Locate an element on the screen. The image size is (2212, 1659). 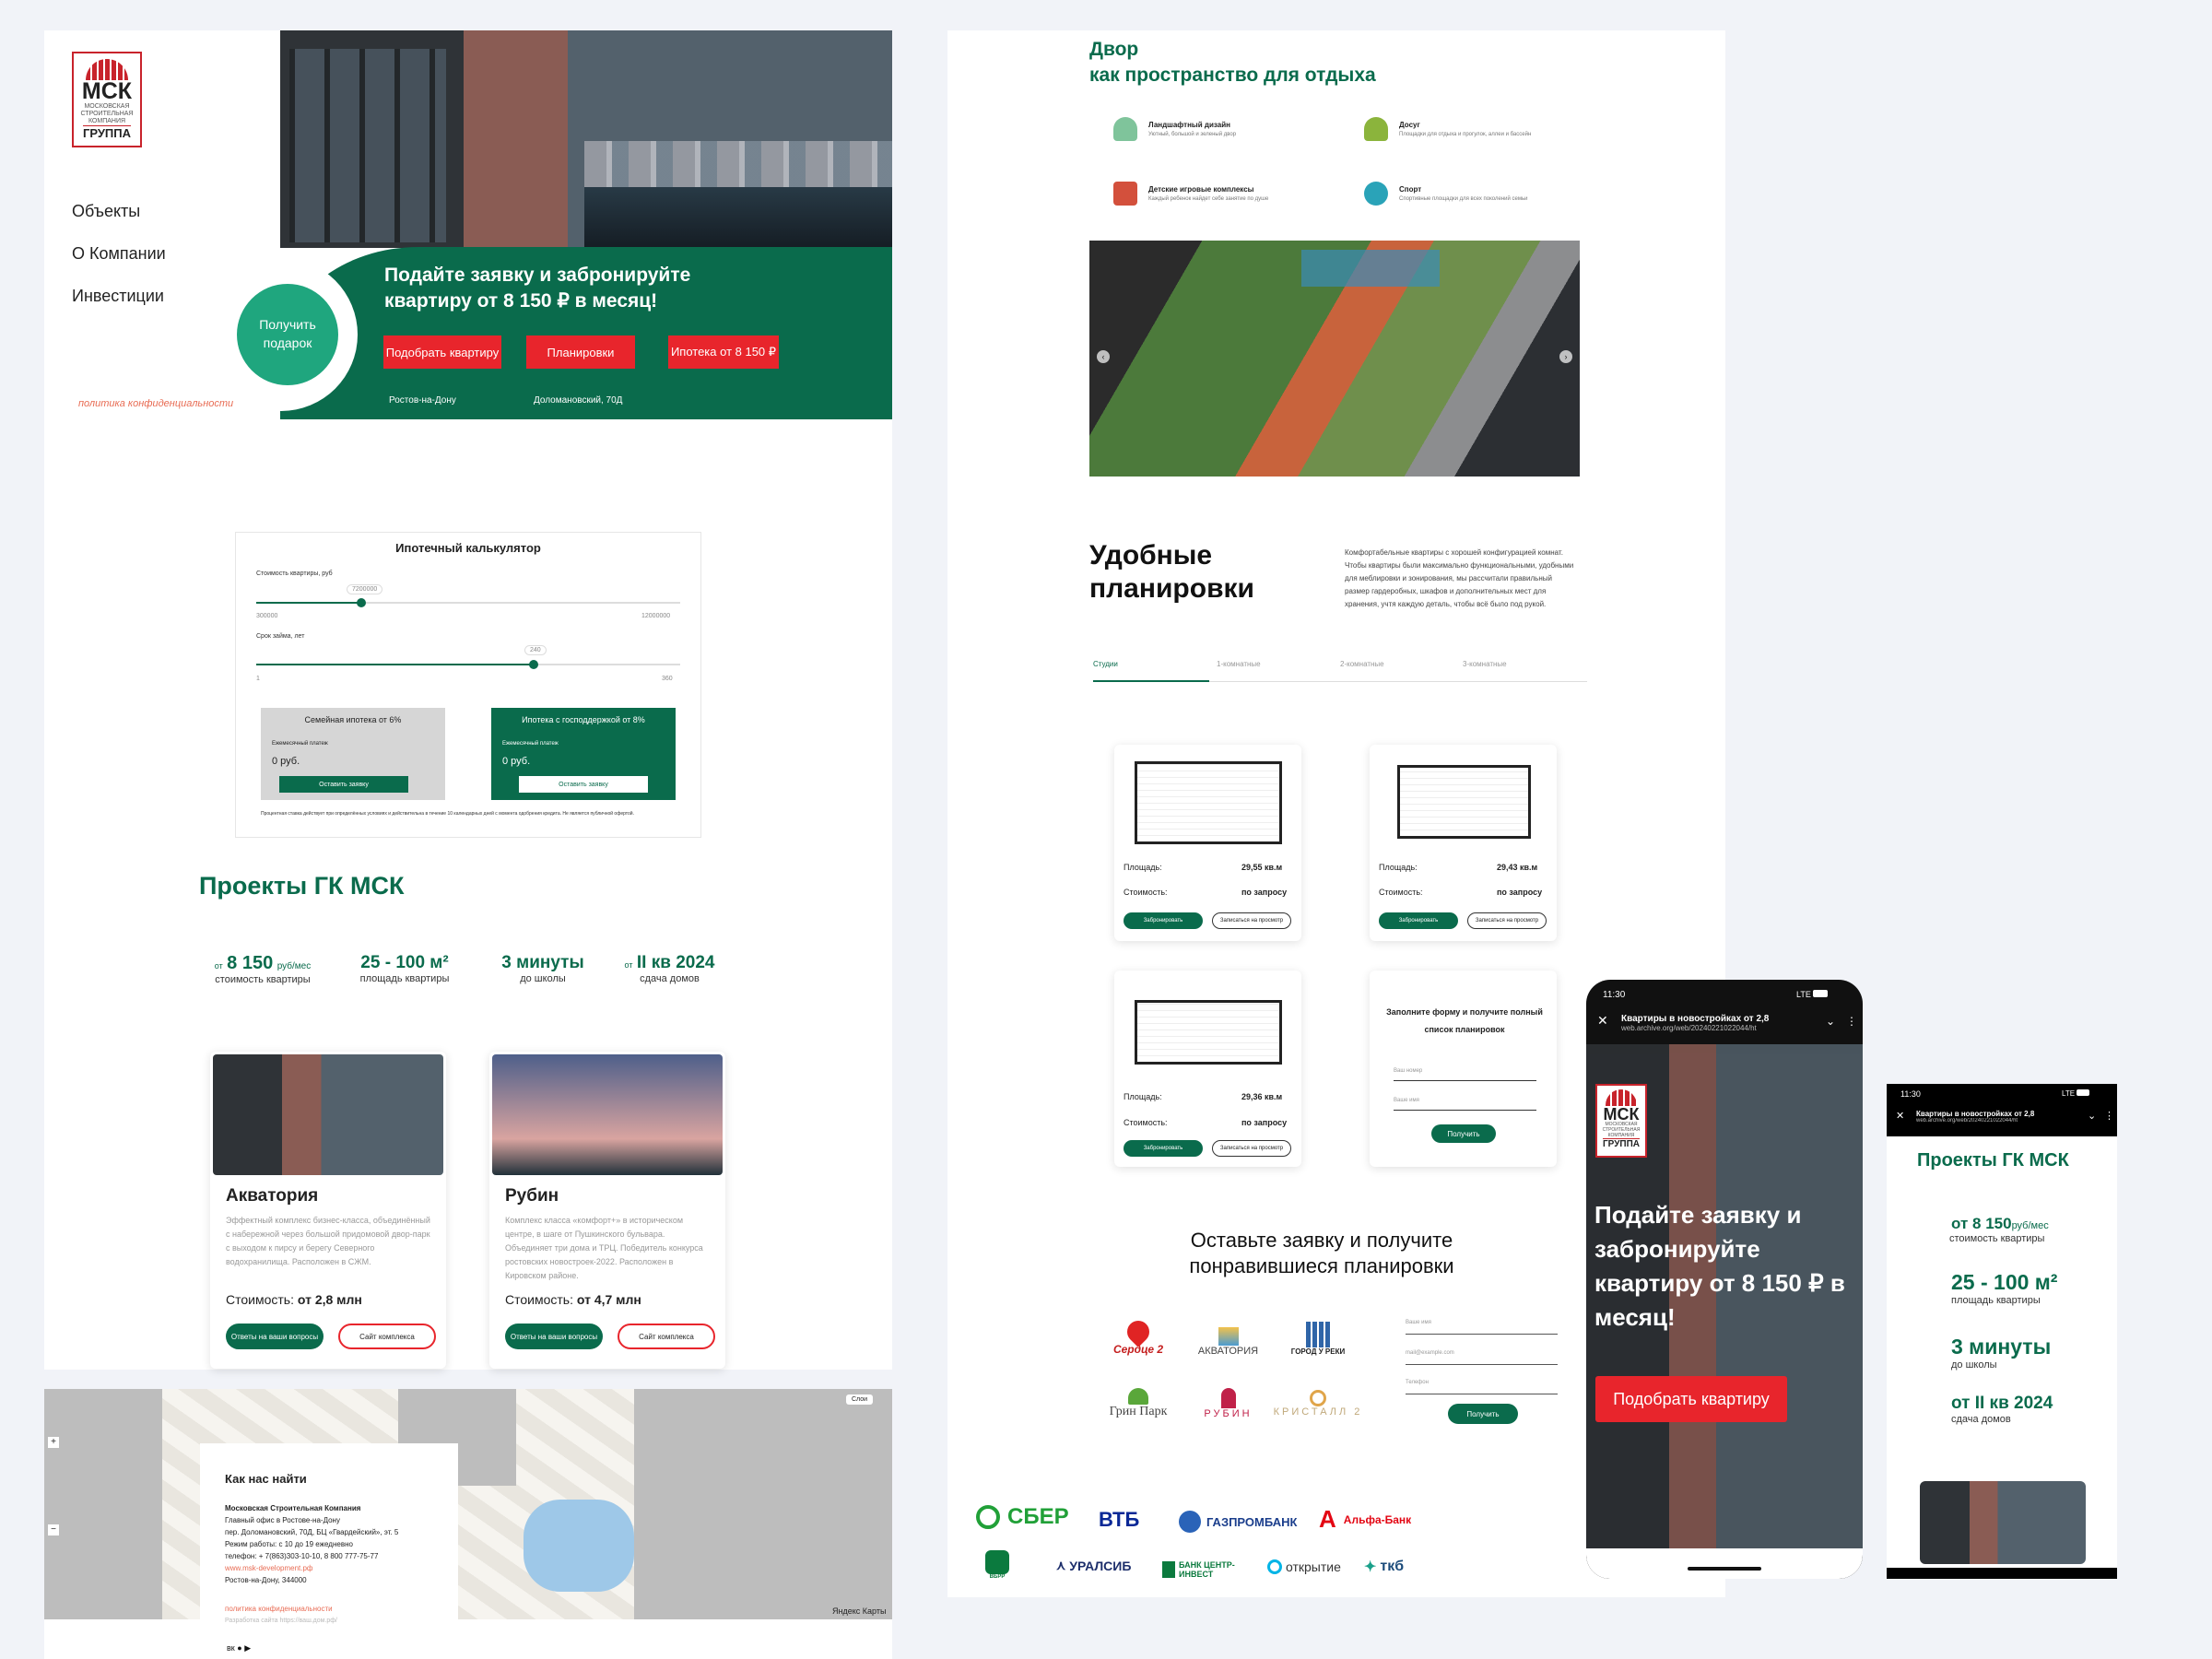
yard-title: Двор как пространство для отдыха is located at coordinates (1232, 62).